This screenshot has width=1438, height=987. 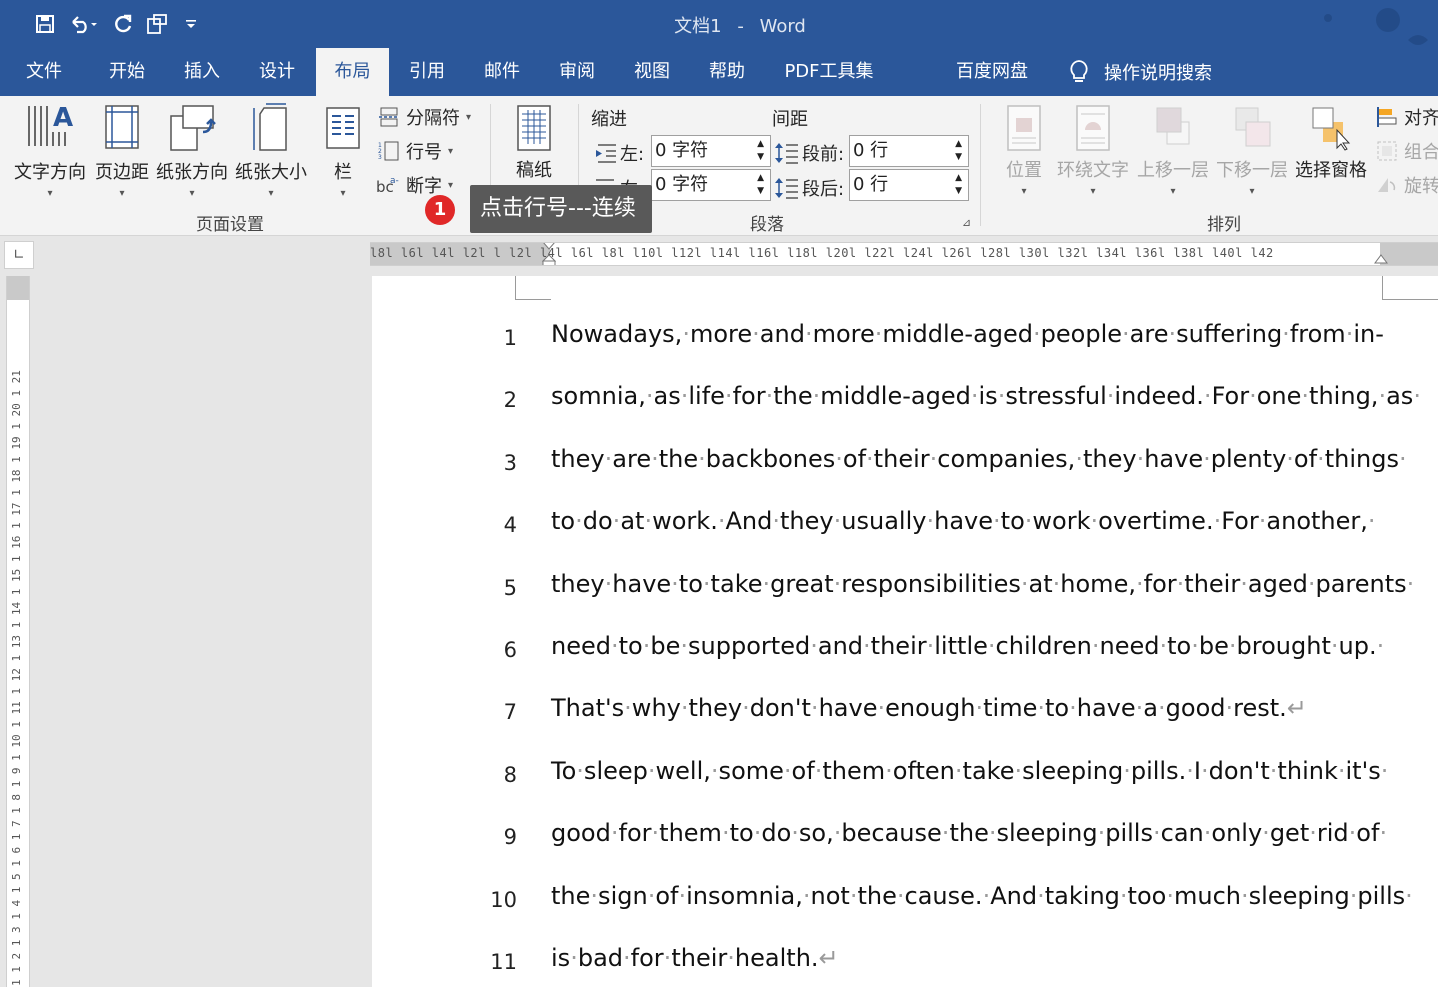 I want to click on indent-left-icon, so click(x=606, y=153).